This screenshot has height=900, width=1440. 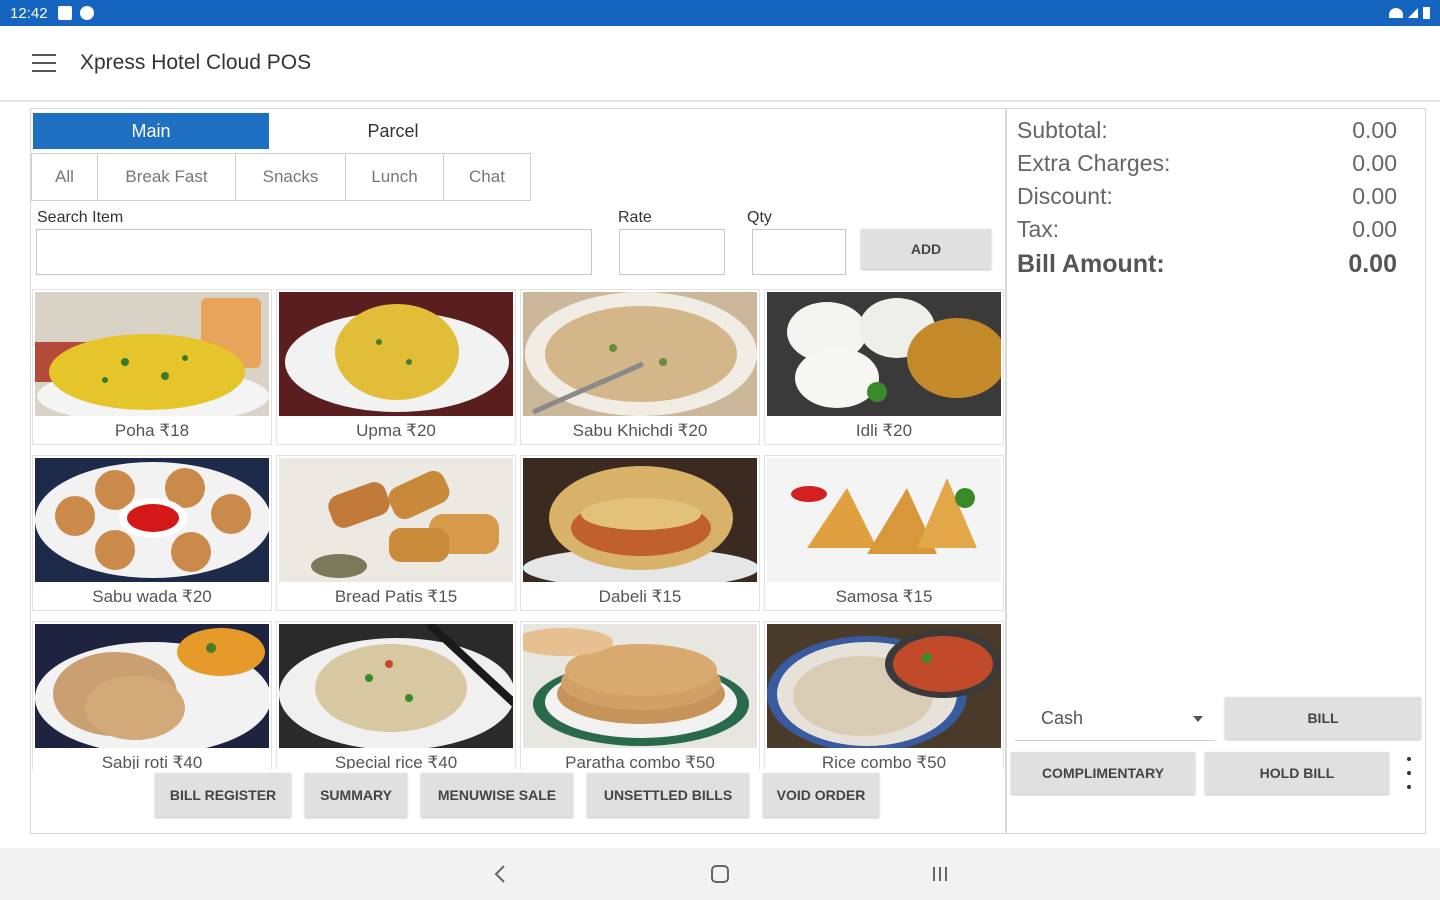 I want to click on menu-item-card: Sabu Khichdi ₹20, so click(x=640, y=367).